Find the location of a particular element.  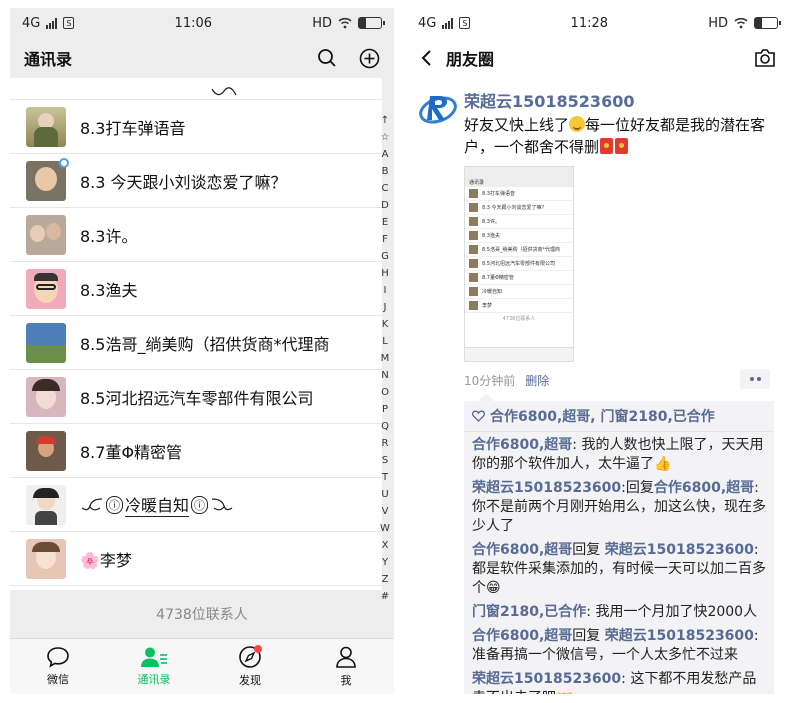

likes-names: 合作6800,超哥, 门窗2180,已合作 is located at coordinates (602, 416).